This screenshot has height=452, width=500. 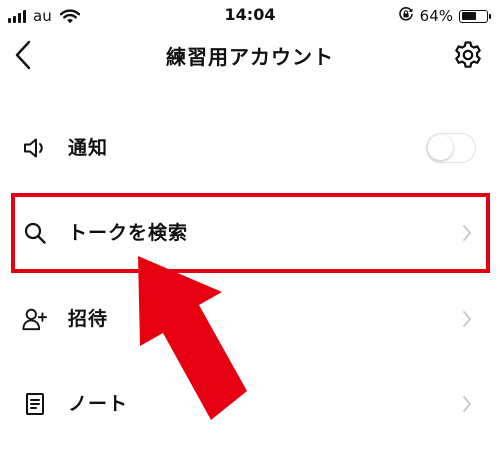 I want to click on rotation-lock-icon, so click(x=406, y=16).